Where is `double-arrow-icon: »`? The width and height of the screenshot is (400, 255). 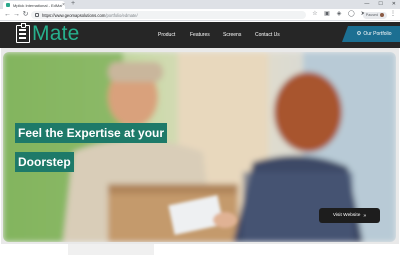 double-arrow-icon: » is located at coordinates (365, 215).